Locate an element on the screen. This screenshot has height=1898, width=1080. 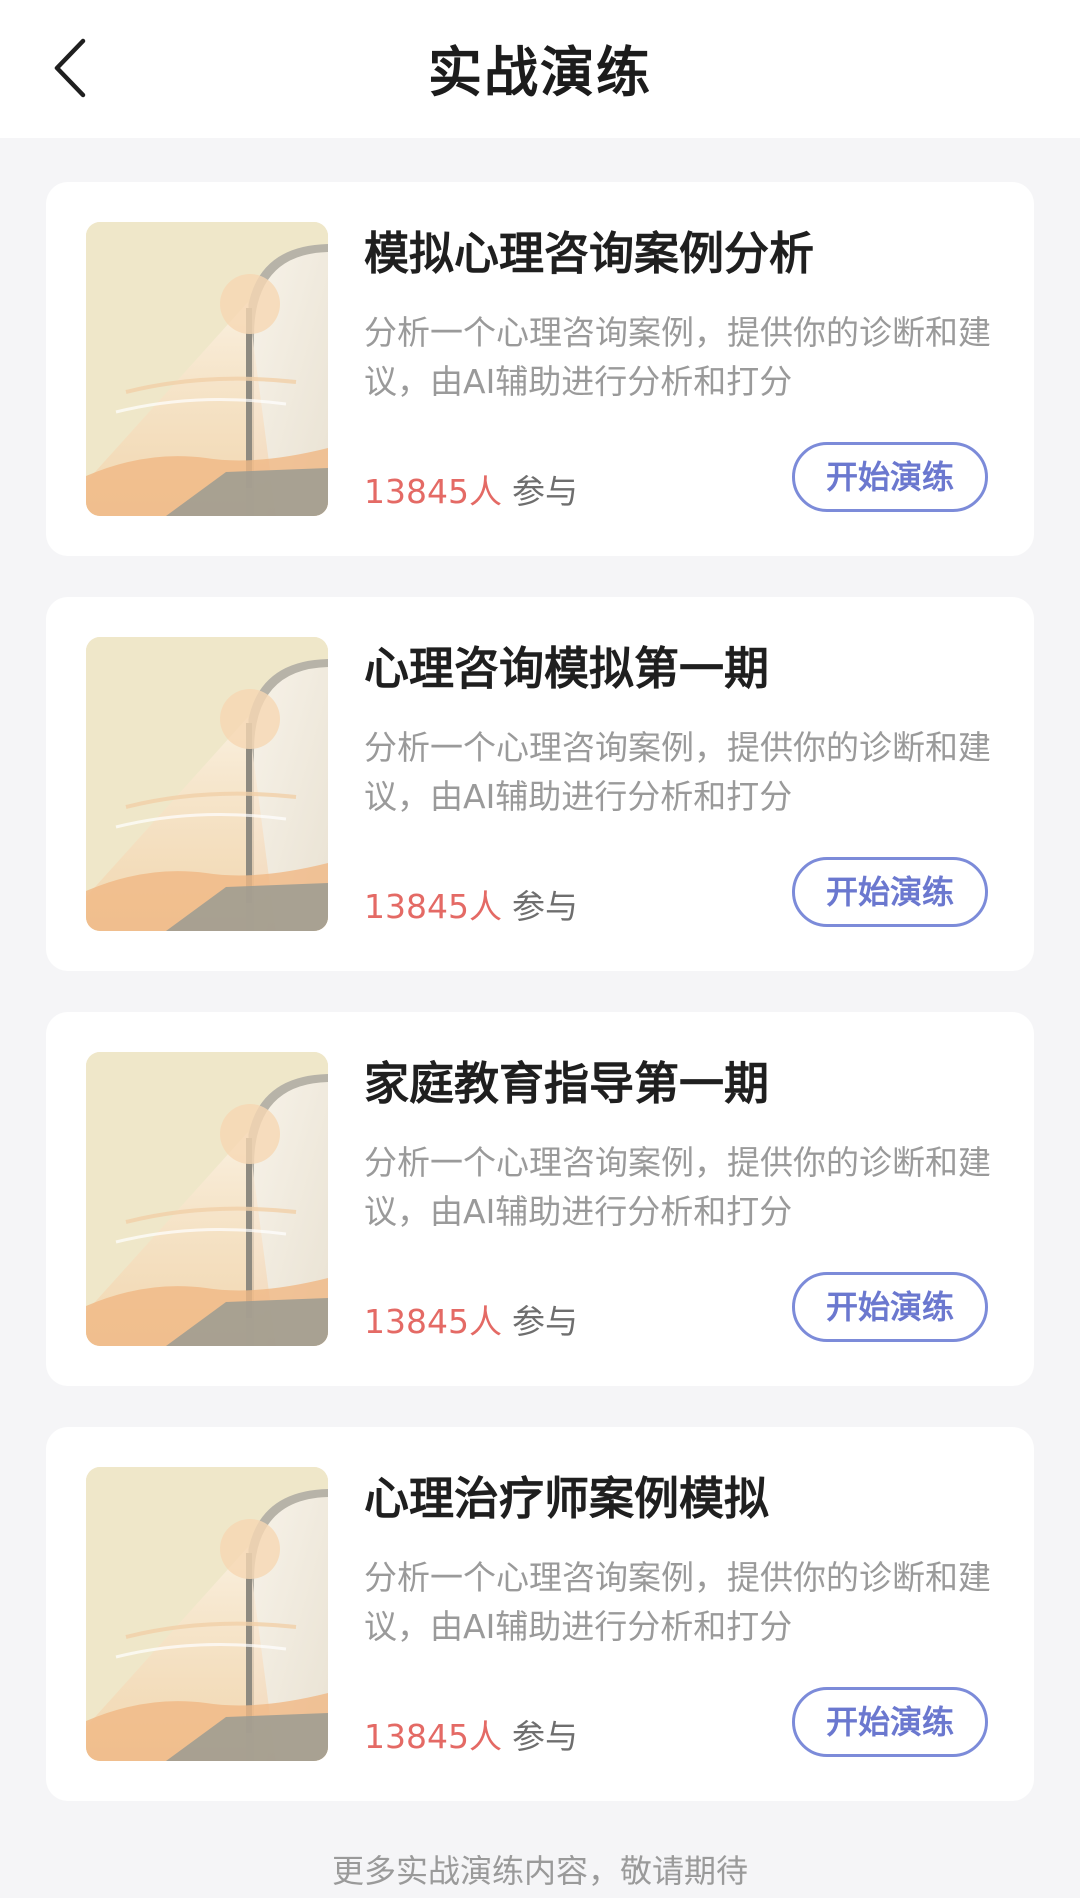
page-title: 实战演练 is located at coordinates (540, 72).